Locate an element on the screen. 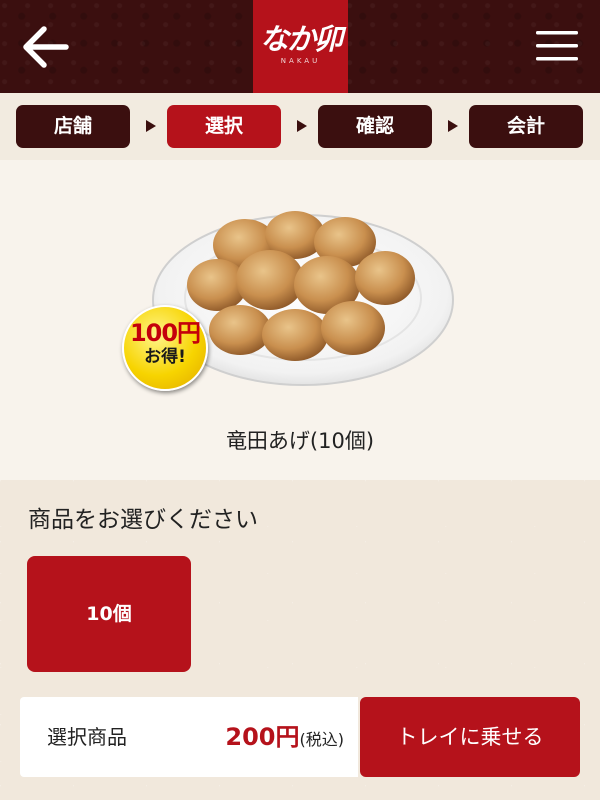 This screenshot has width=600, height=800. hamburger-menu-icon is located at coordinates (557, 46).